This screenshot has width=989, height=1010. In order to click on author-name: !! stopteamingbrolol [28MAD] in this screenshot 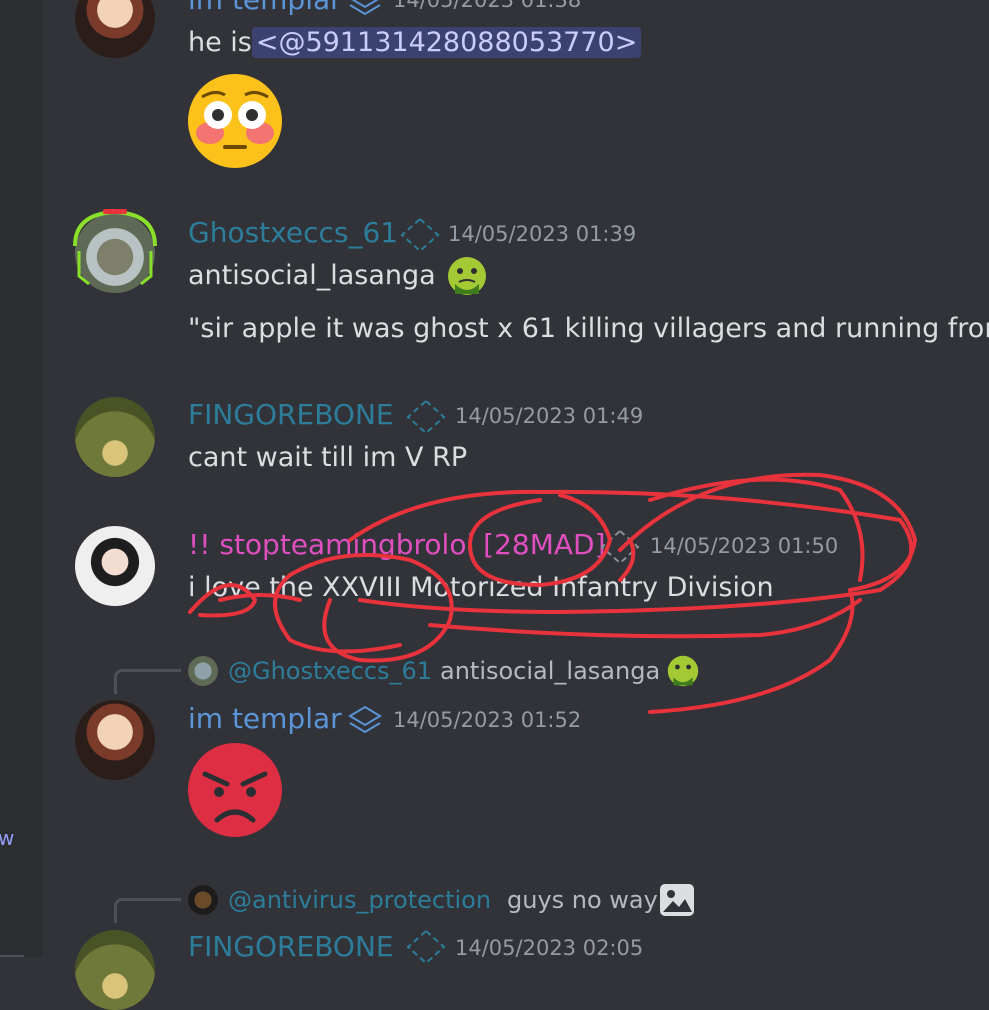, I will do `click(397, 545)`.